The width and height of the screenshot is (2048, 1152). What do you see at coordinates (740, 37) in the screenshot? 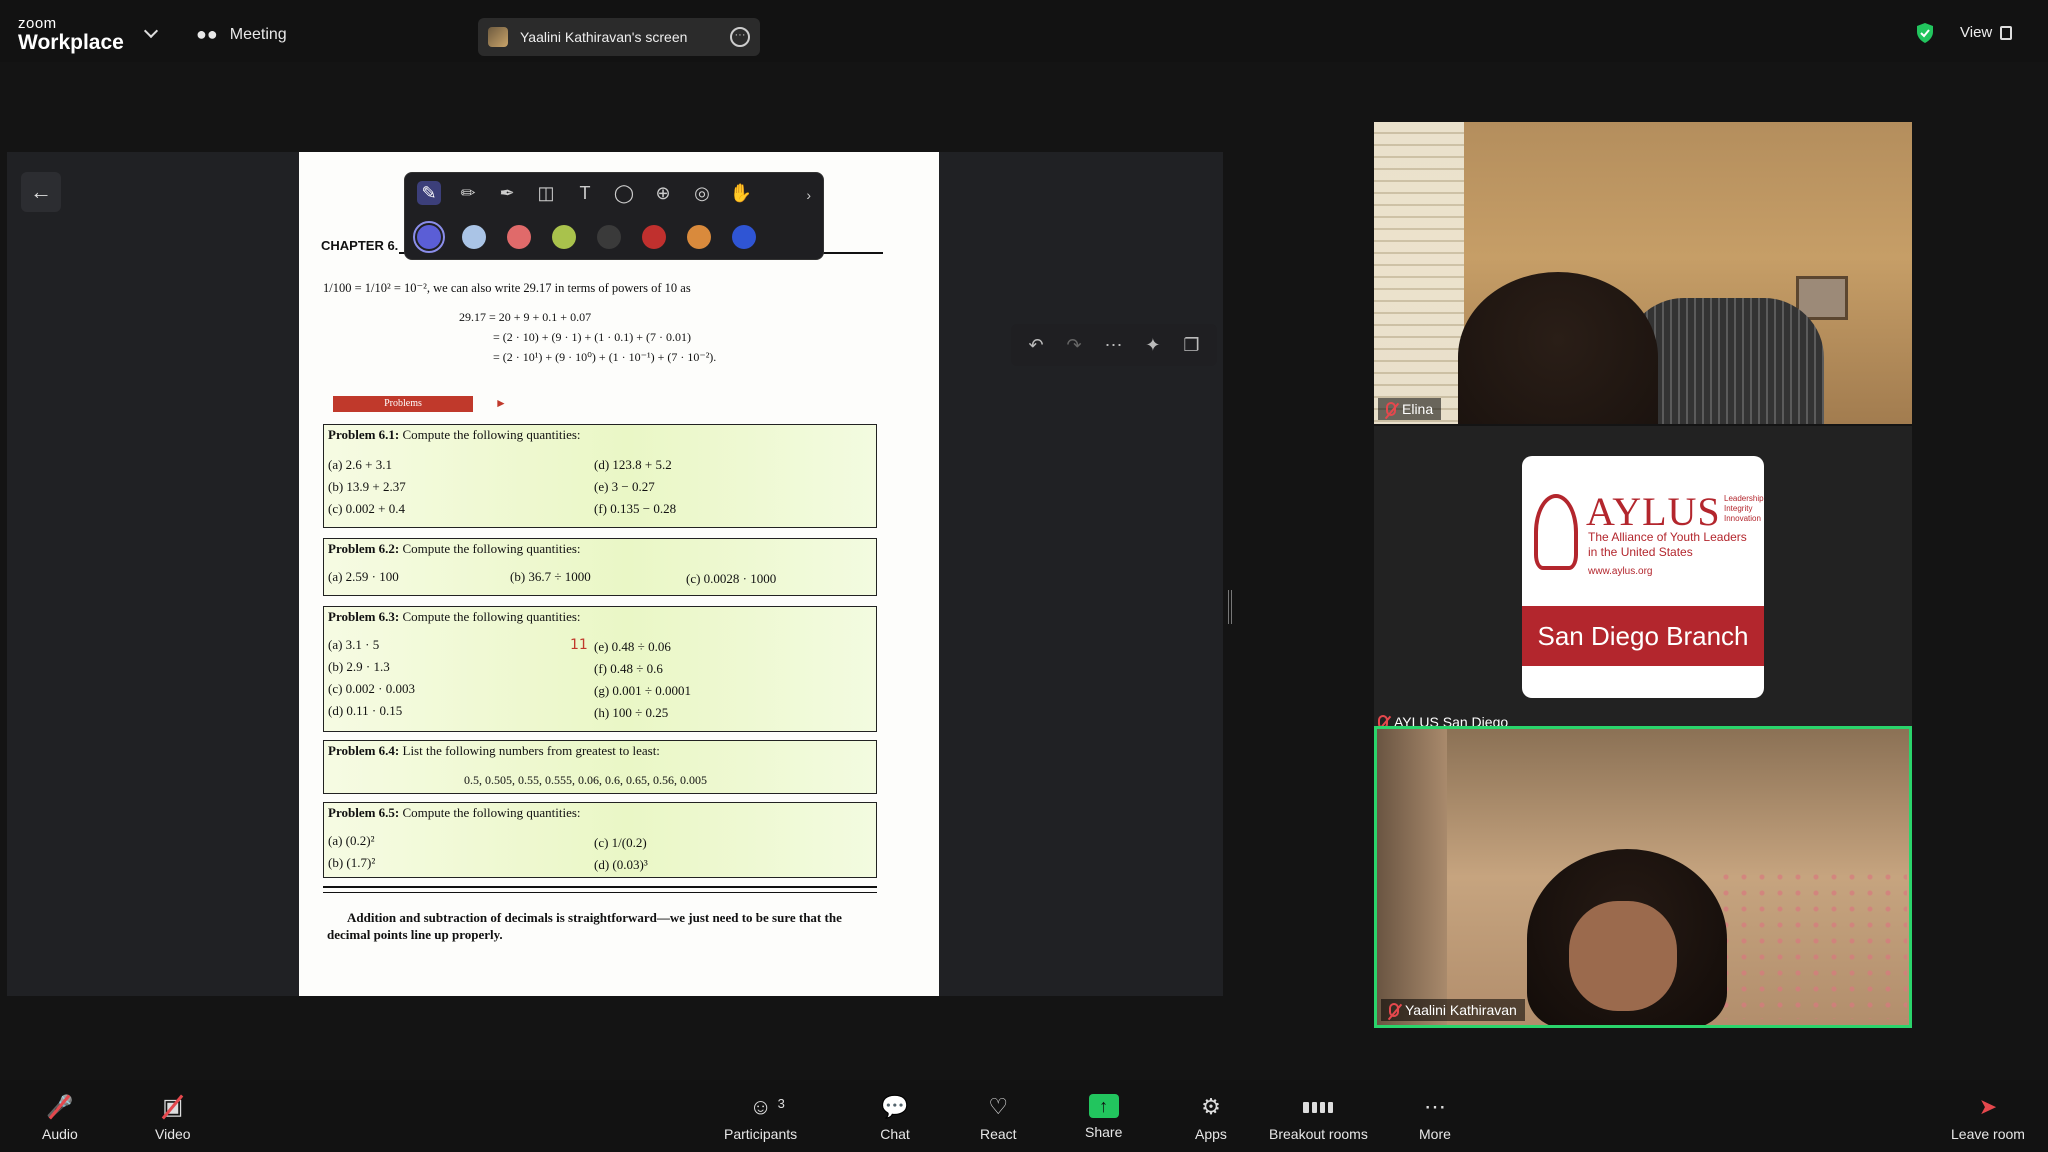
I see `more-options-icon: ···` at bounding box center [740, 37].